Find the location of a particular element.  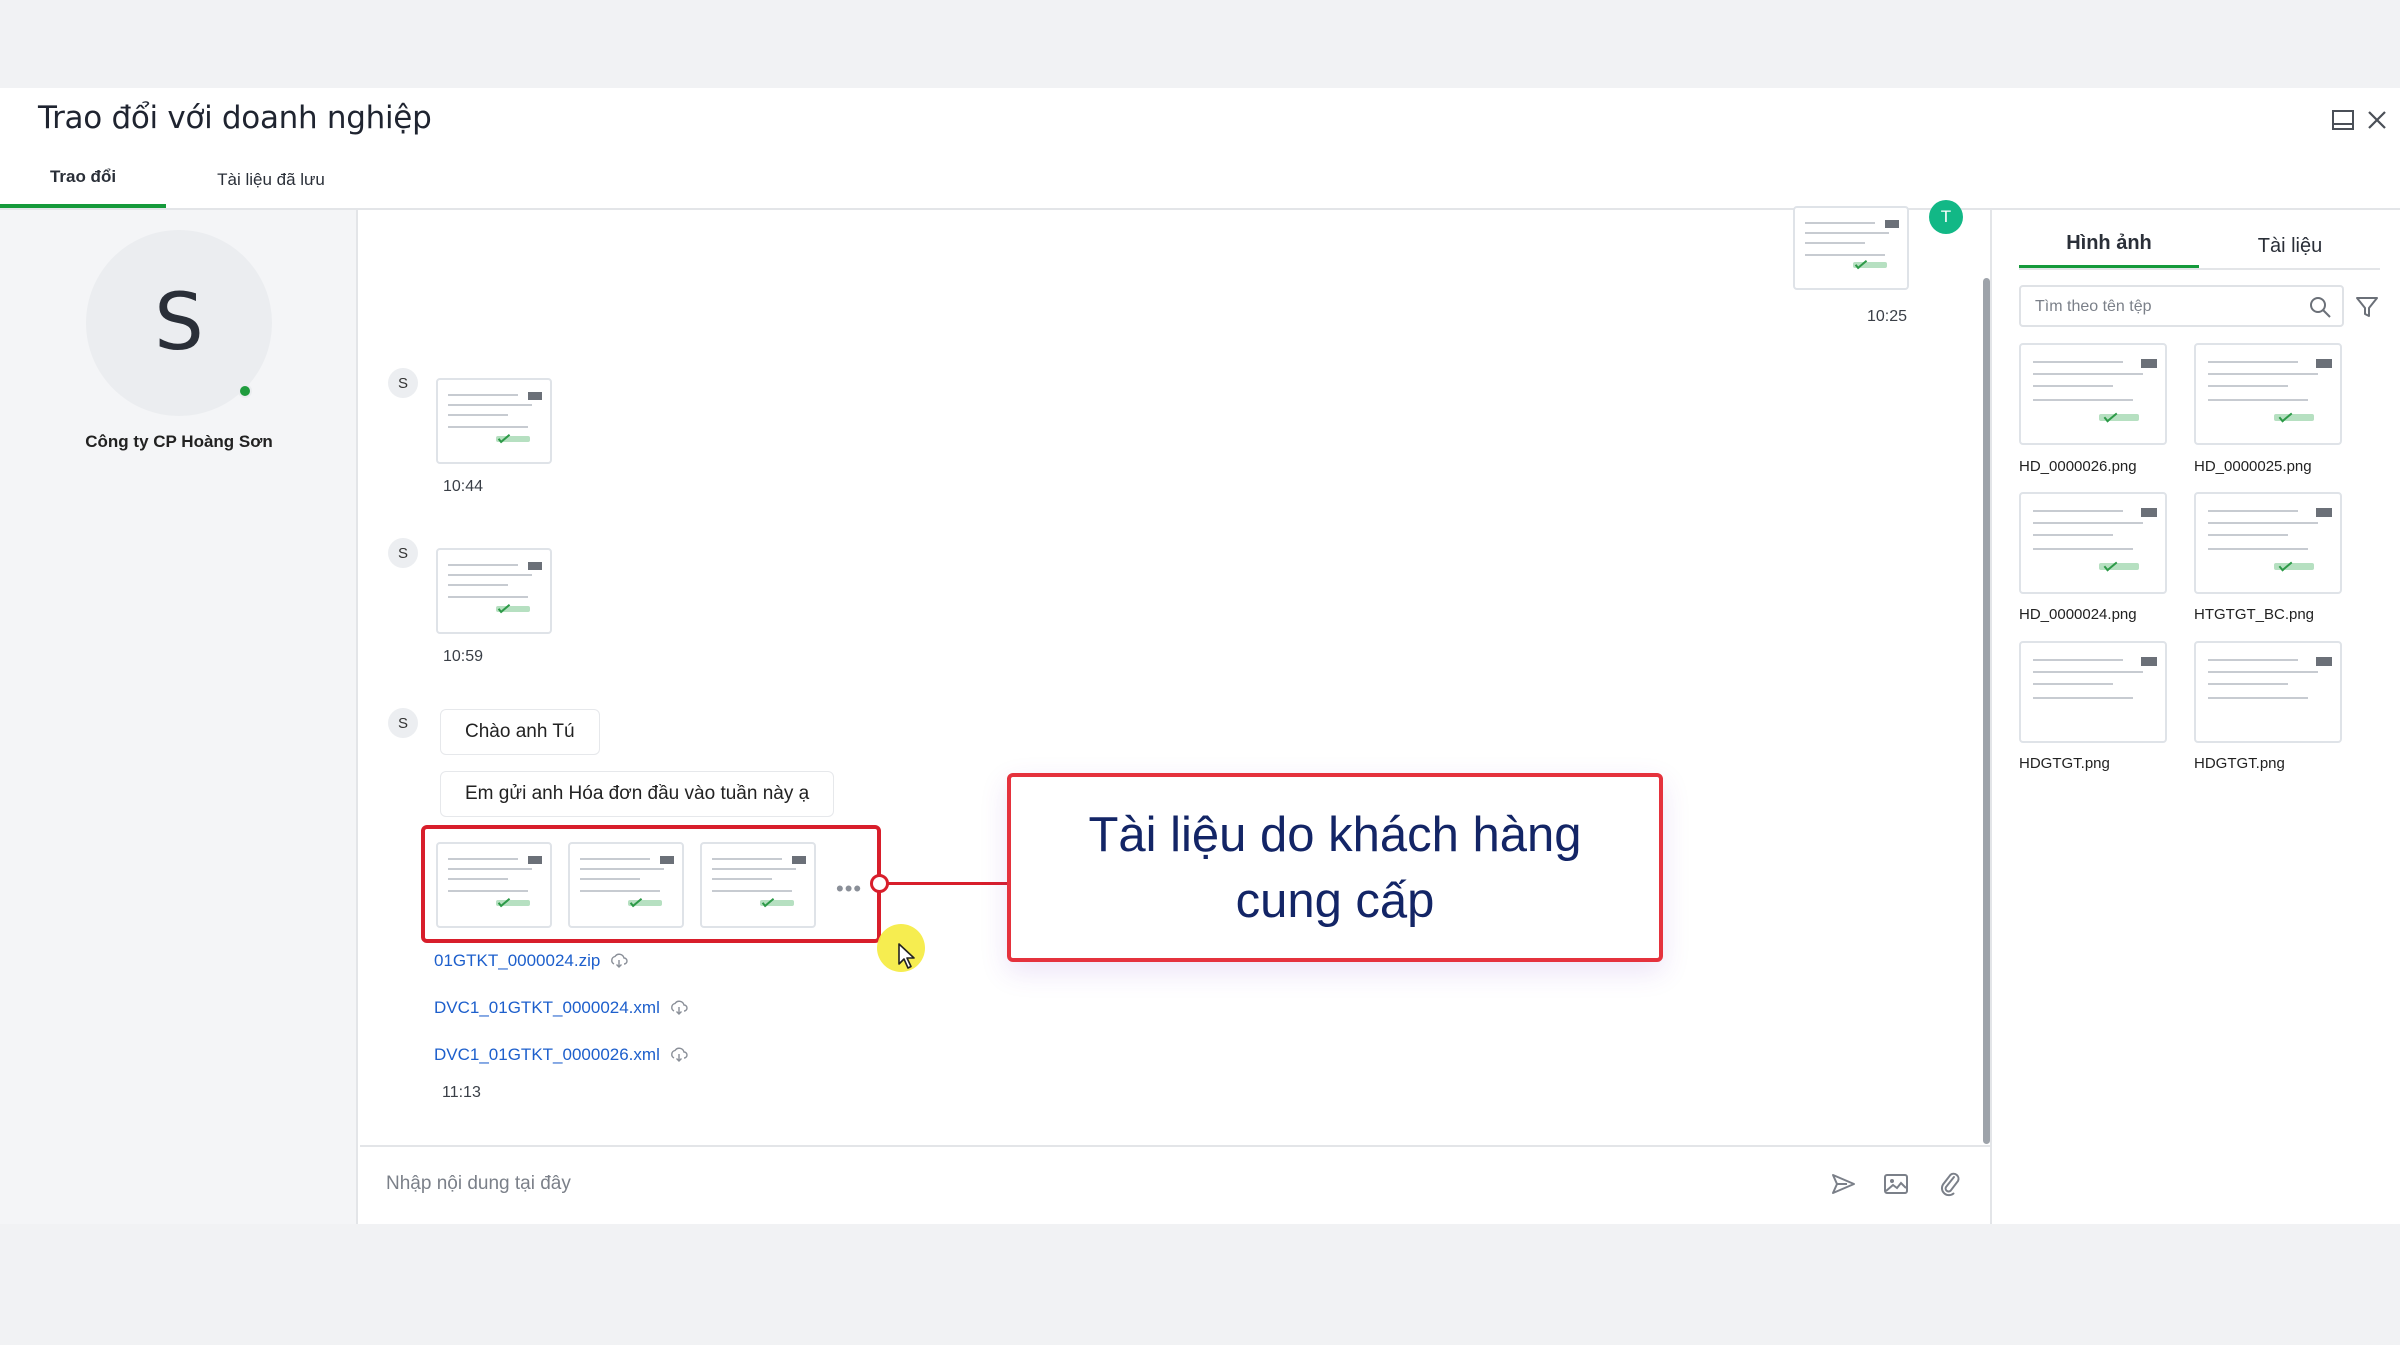

file-name: 01GTKT_0000024.zip is located at coordinates (517, 960).